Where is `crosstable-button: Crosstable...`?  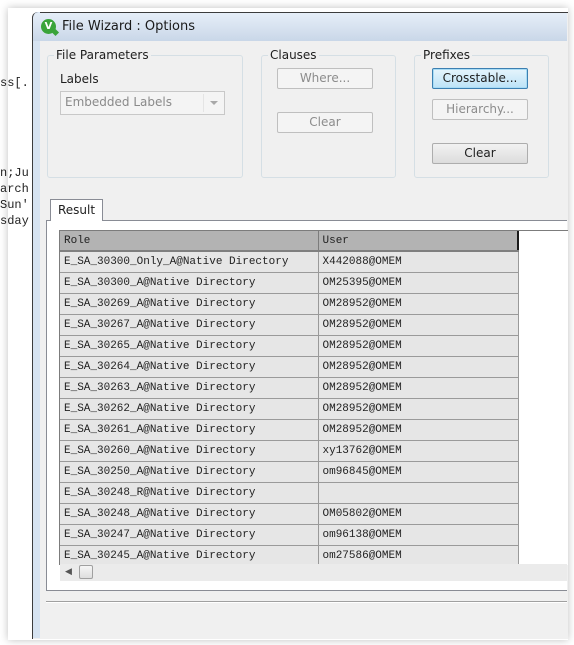
crosstable-button: Crosstable... is located at coordinates (480, 78).